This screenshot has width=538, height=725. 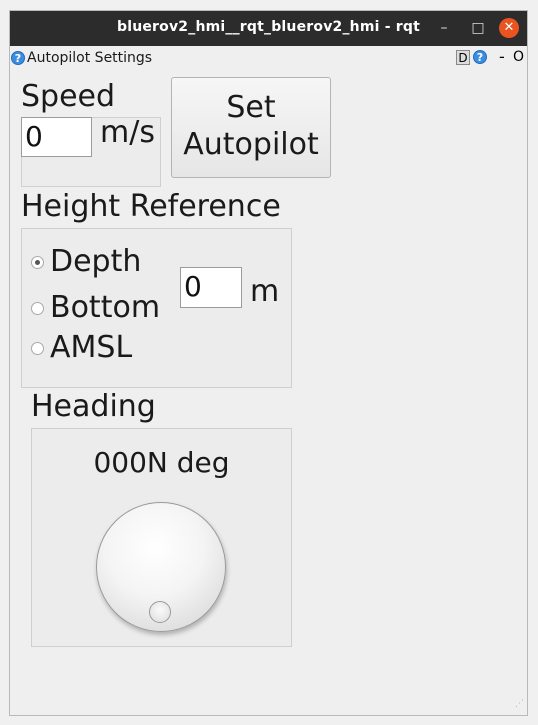 What do you see at coordinates (93, 406) in the screenshot?
I see `heading-label: Heading` at bounding box center [93, 406].